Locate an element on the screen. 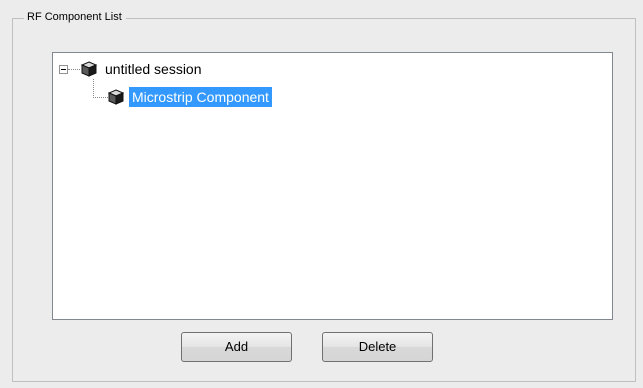  tree-node-child: Microstrip Component is located at coordinates (165, 97).